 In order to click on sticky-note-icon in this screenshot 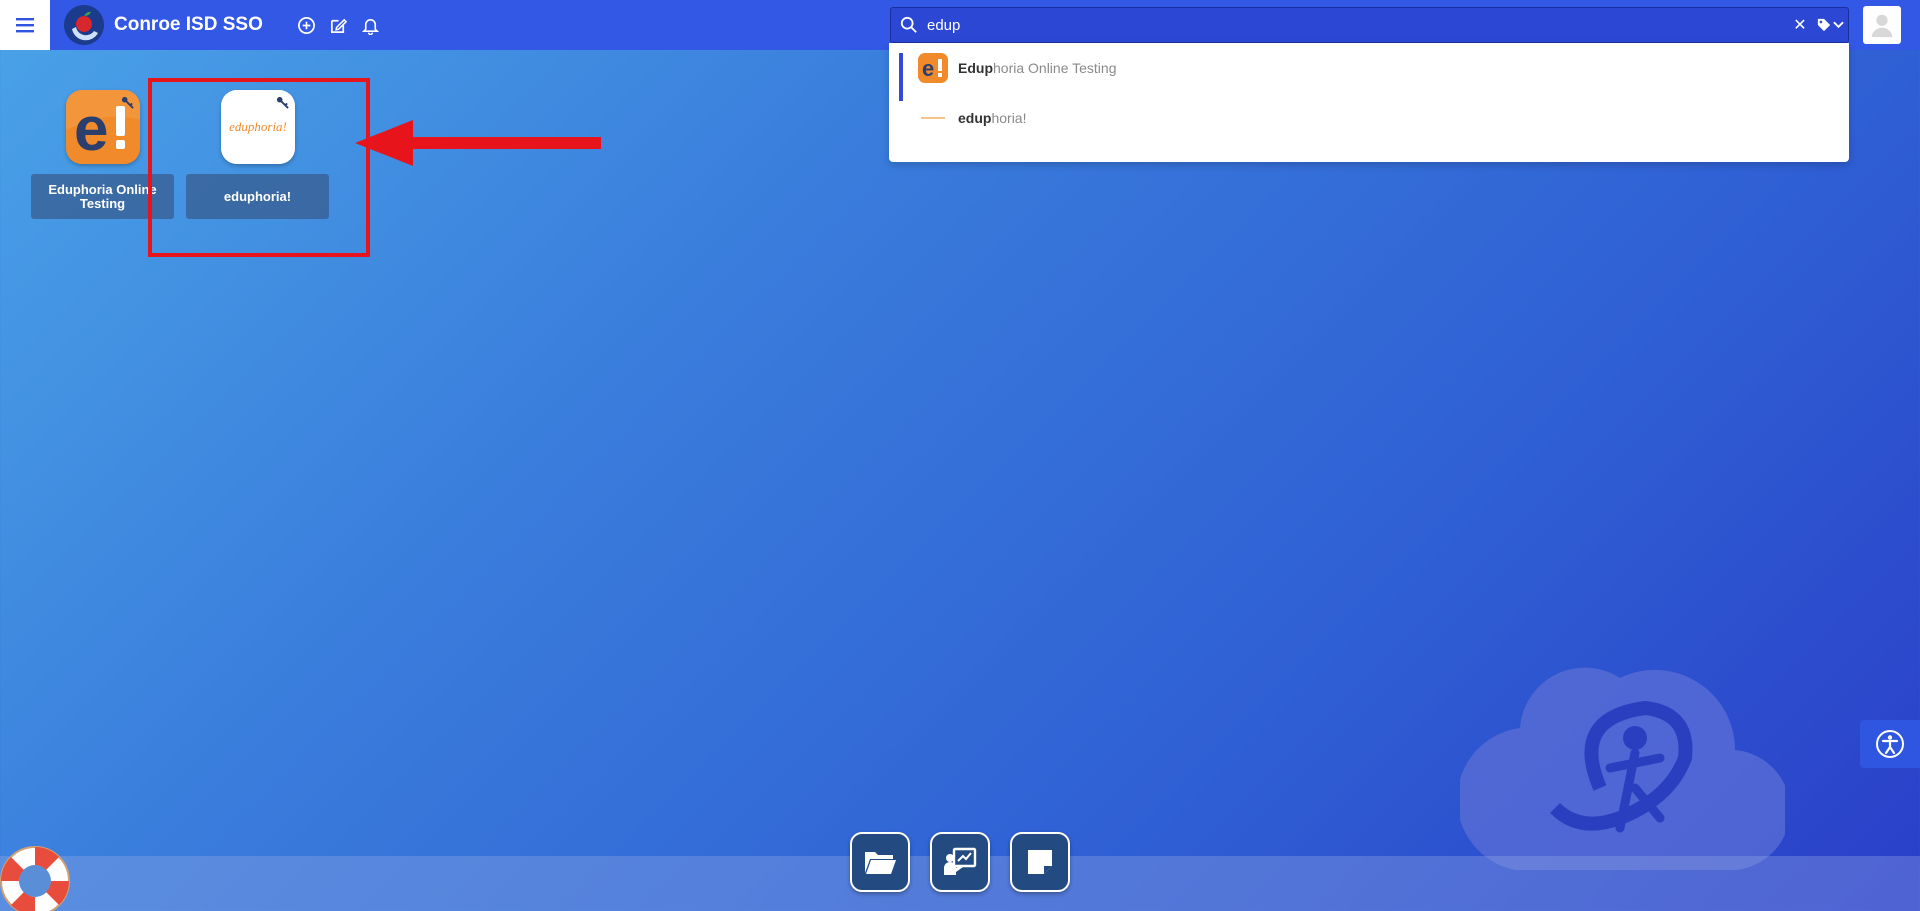, I will do `click(1040, 862)`.